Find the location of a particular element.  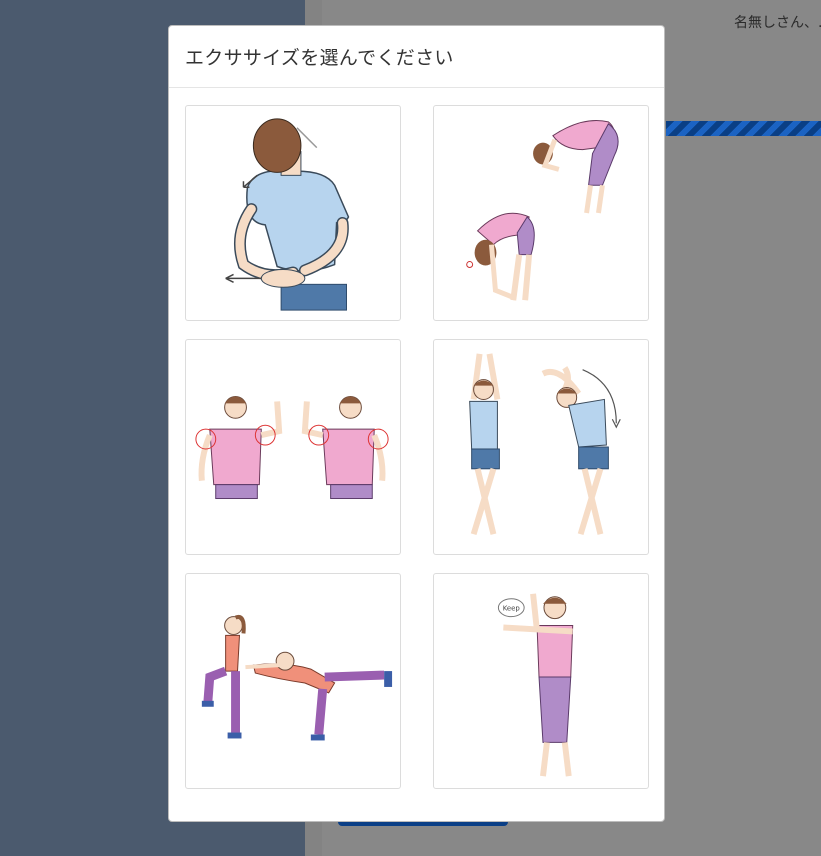

exercise-card-shoulder-stretch is located at coordinates (293, 213).